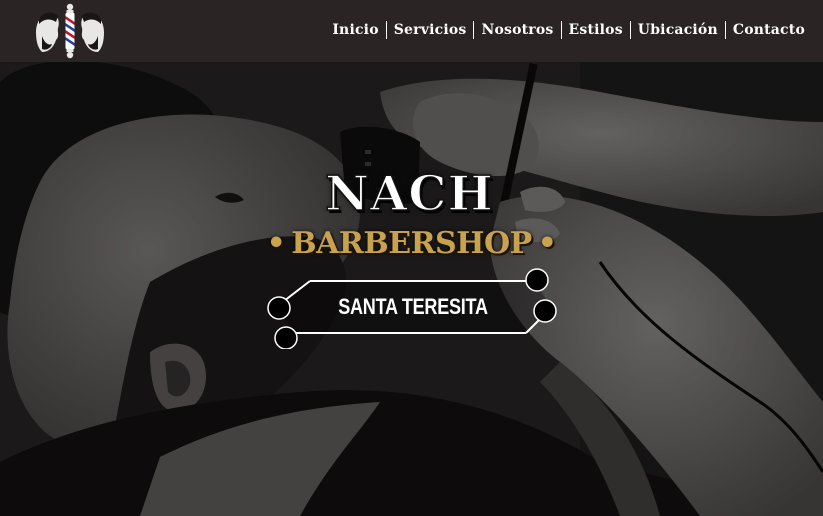 The width and height of the screenshot is (823, 516). Describe the element at coordinates (769, 30) in the screenshot. I see `nav-link-contacto: Contacto` at that location.